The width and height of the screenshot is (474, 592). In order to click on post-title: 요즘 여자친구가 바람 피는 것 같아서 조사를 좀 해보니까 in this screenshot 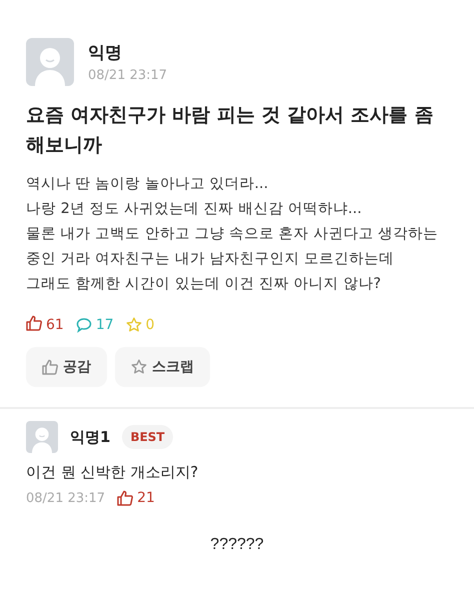, I will do `click(230, 130)`.